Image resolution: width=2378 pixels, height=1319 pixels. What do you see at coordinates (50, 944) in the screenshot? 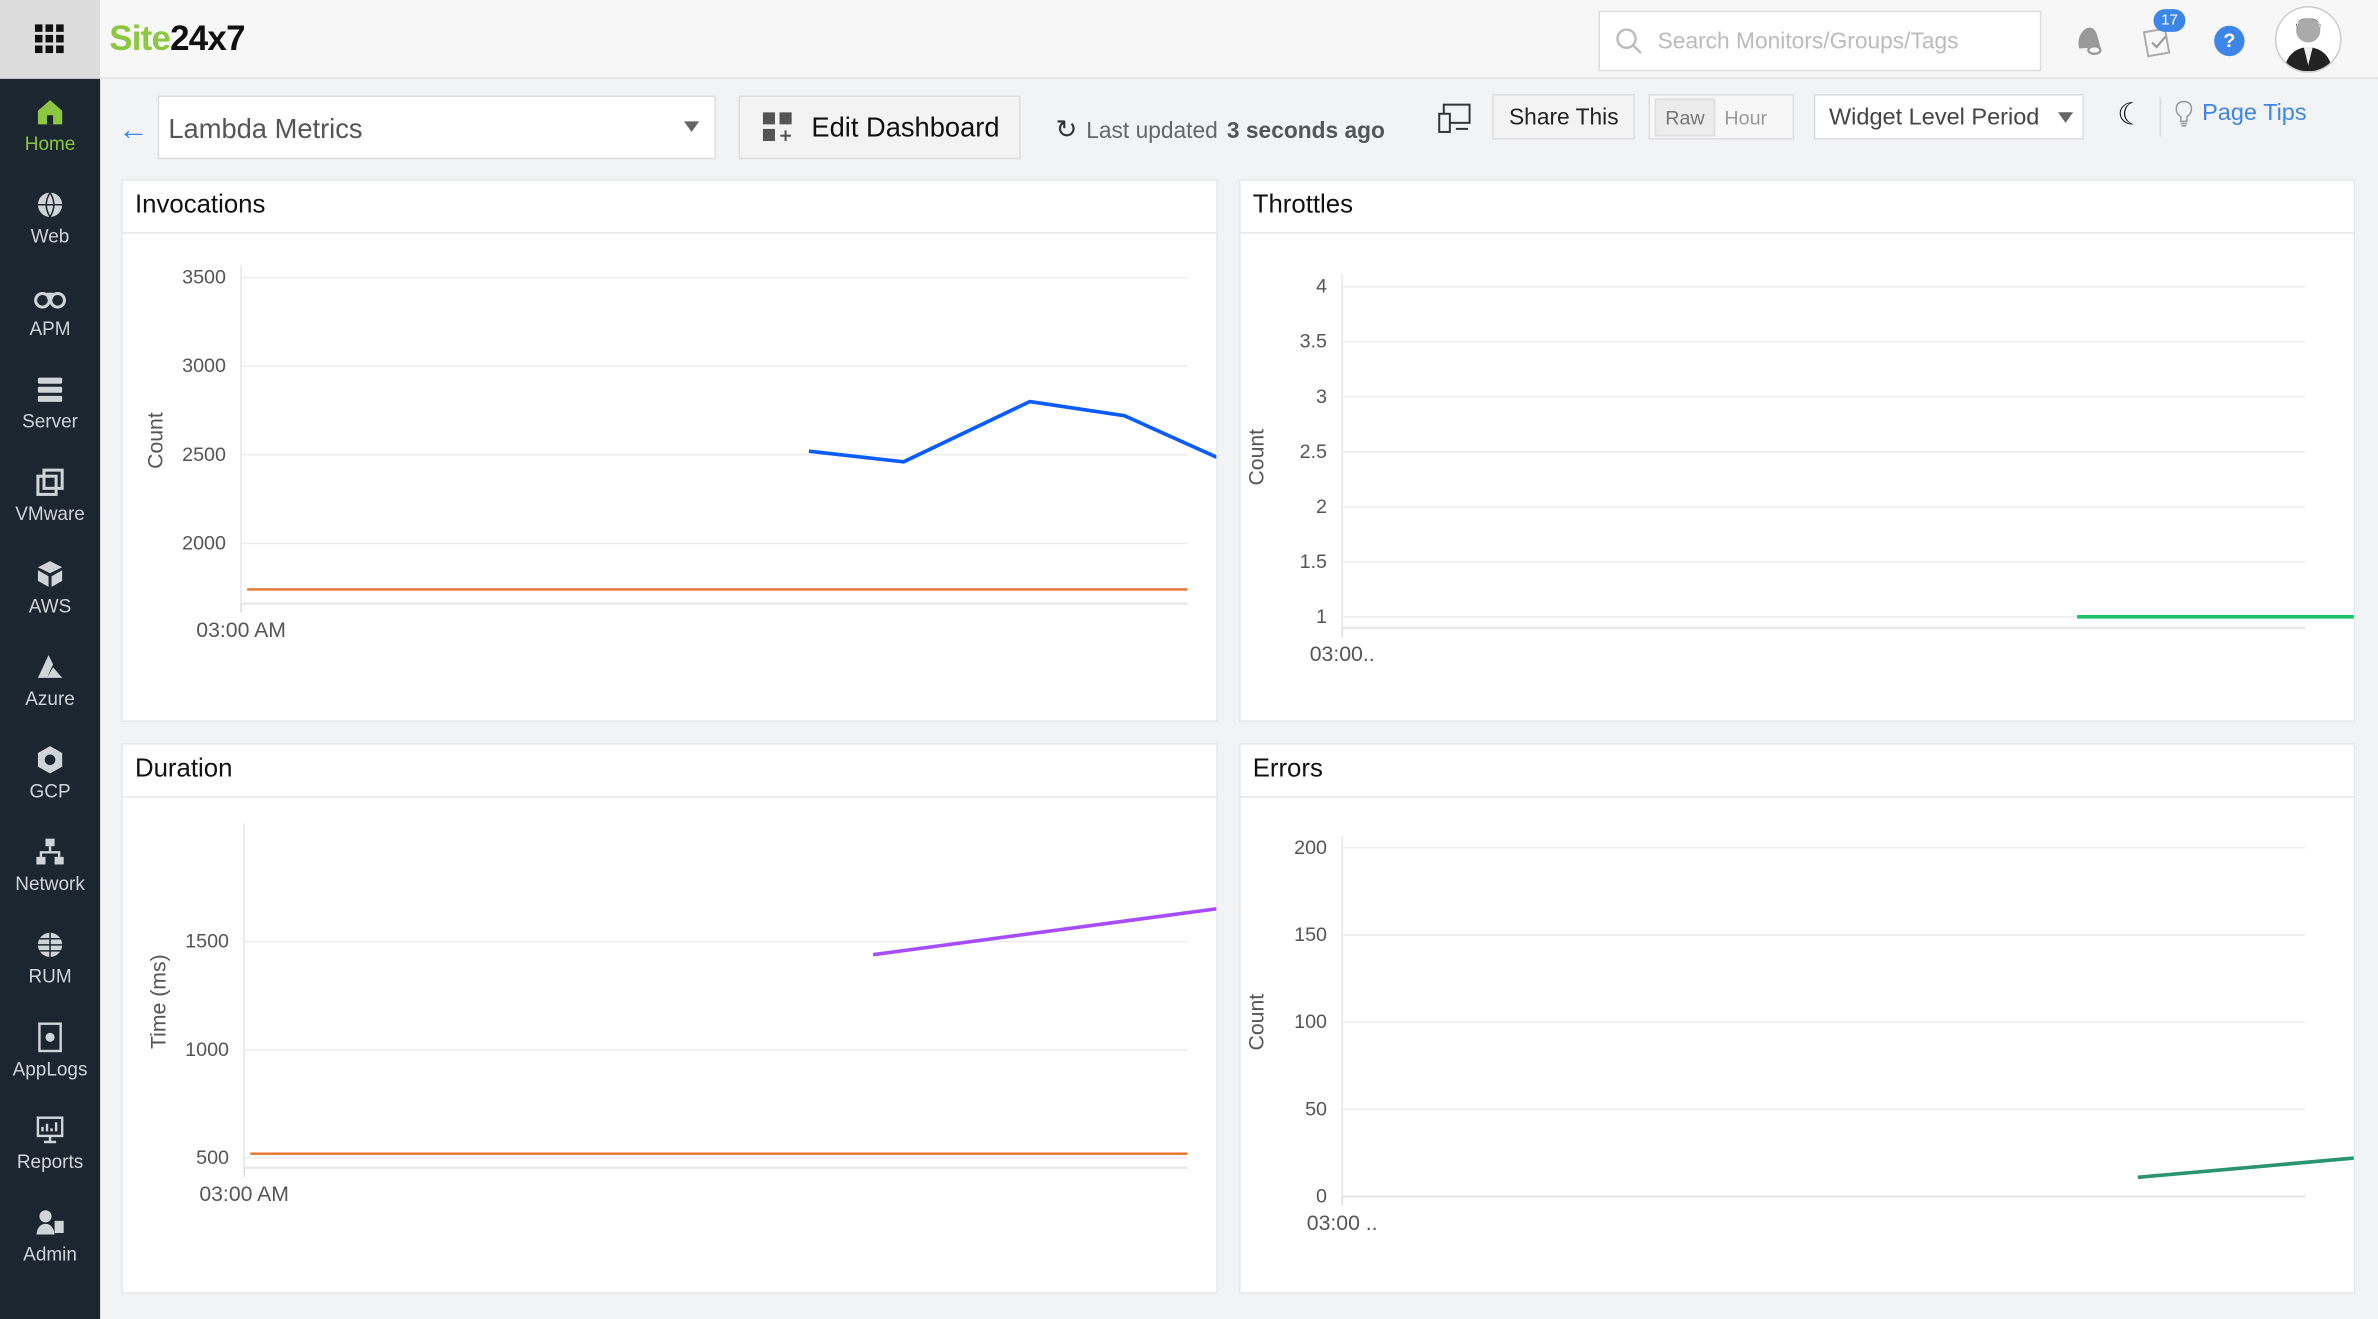
I see `rum-globe-icon` at bounding box center [50, 944].